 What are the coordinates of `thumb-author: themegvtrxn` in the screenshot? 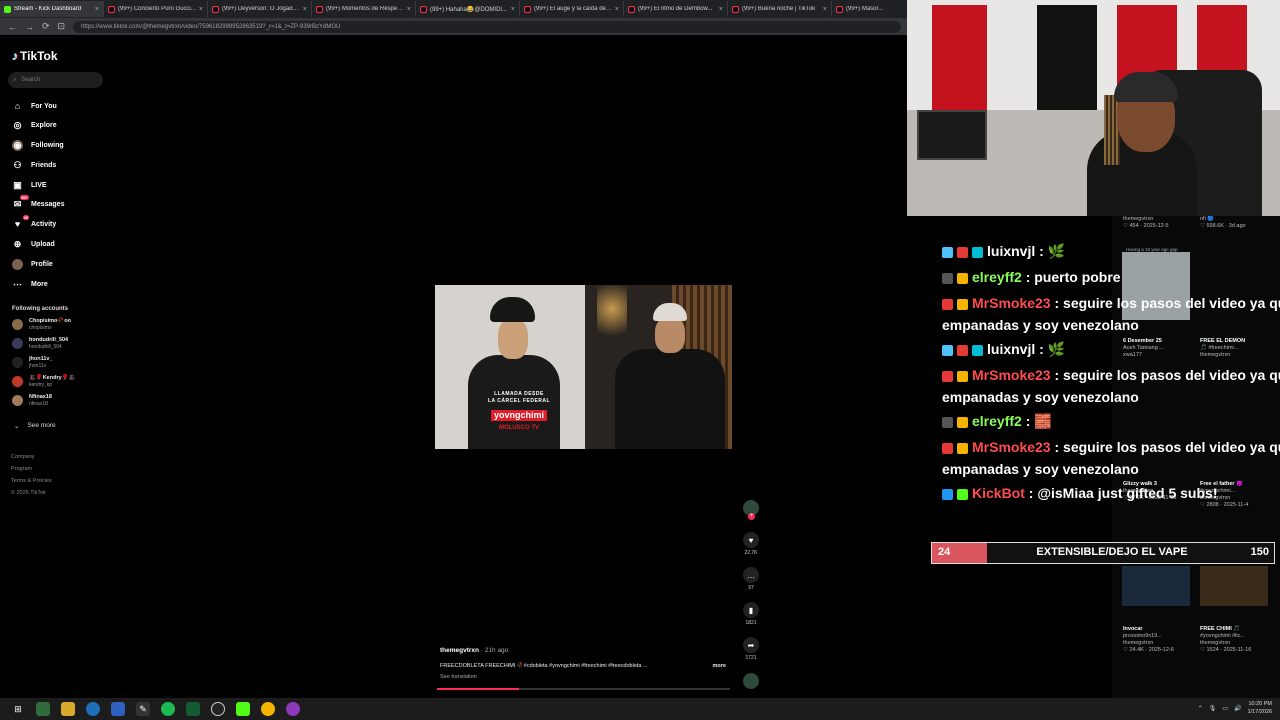 It's located at (1138, 643).